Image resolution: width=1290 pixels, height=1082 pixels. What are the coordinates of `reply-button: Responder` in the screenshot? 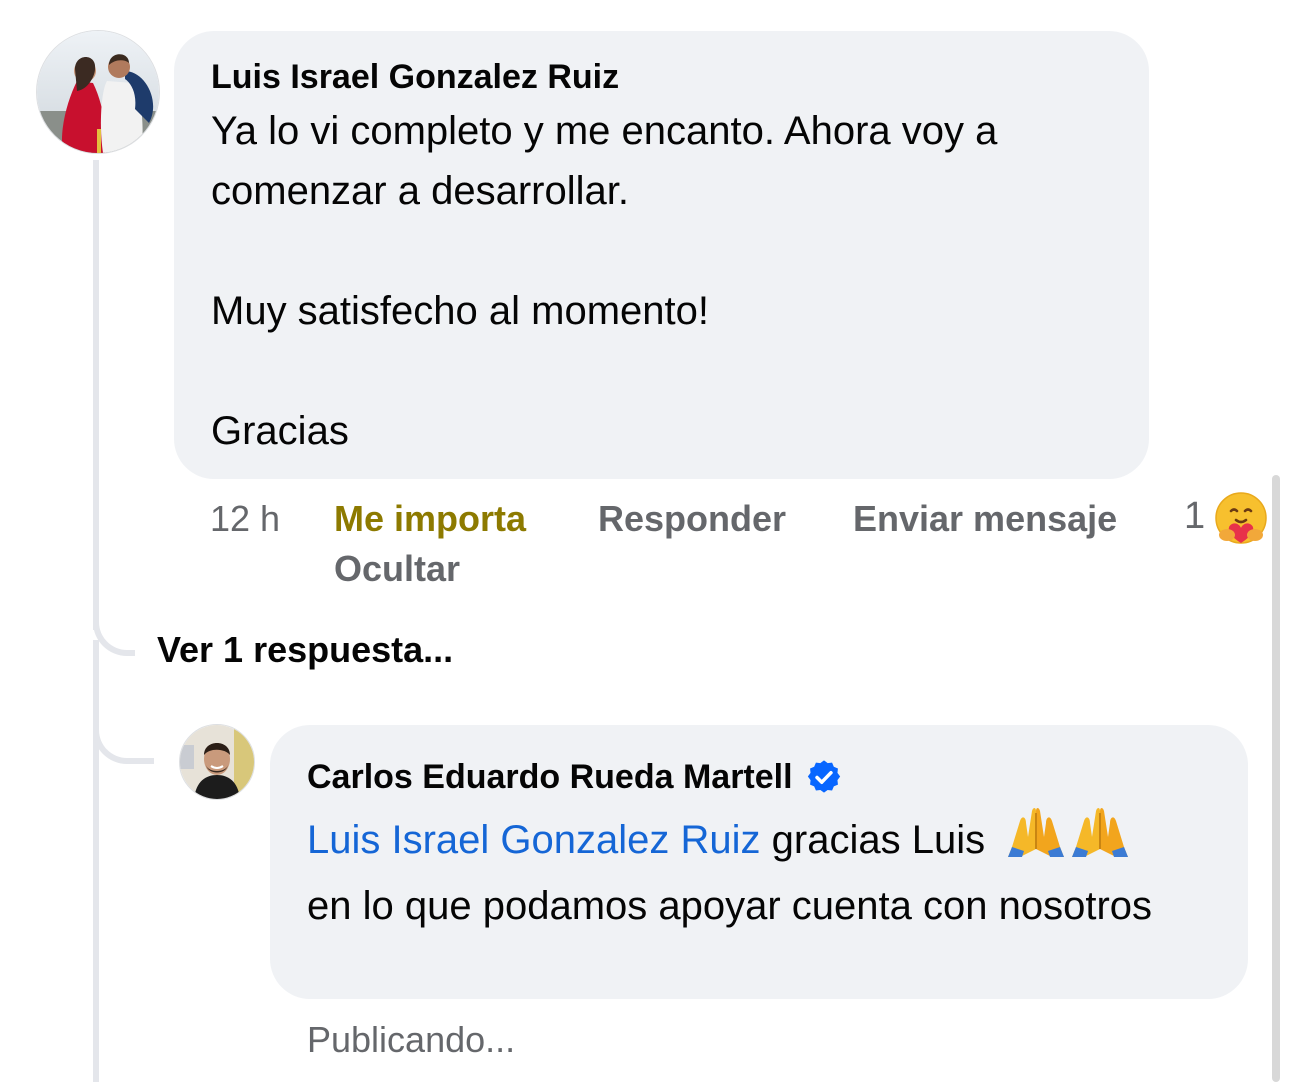 It's located at (692, 519).